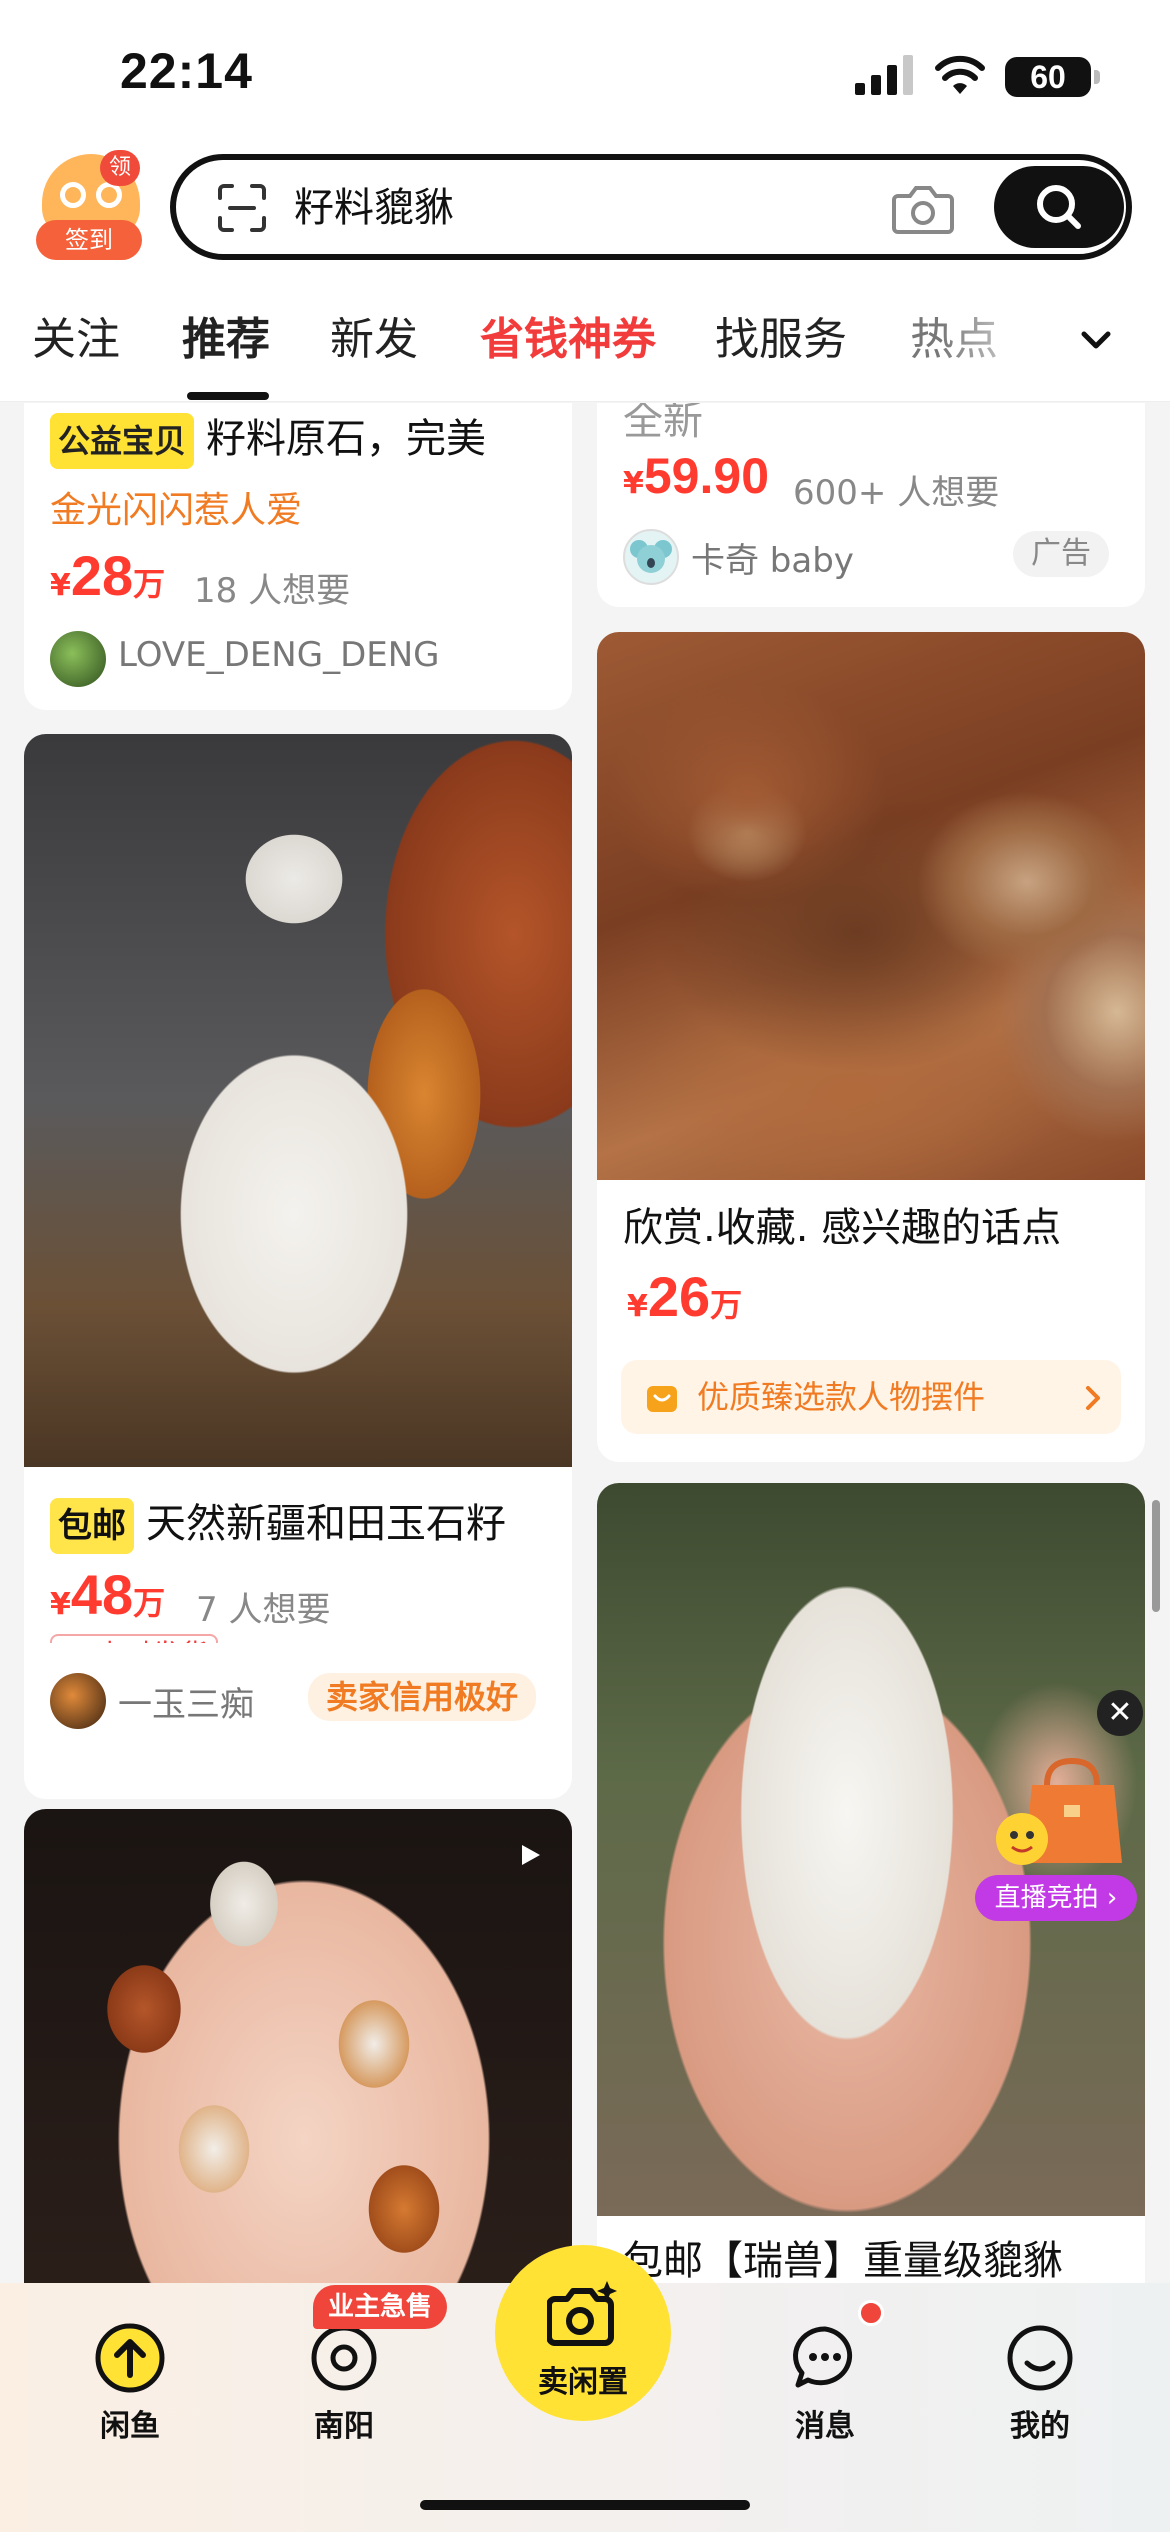  I want to click on signin-button: 领 签到, so click(91, 205).